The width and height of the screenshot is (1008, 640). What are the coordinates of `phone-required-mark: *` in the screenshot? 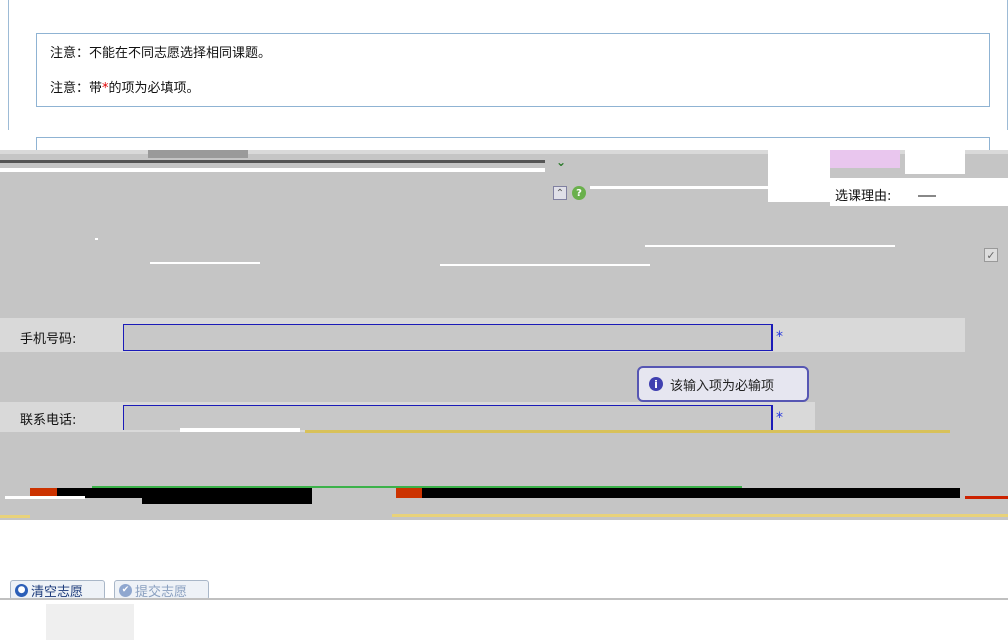 It's located at (779, 337).